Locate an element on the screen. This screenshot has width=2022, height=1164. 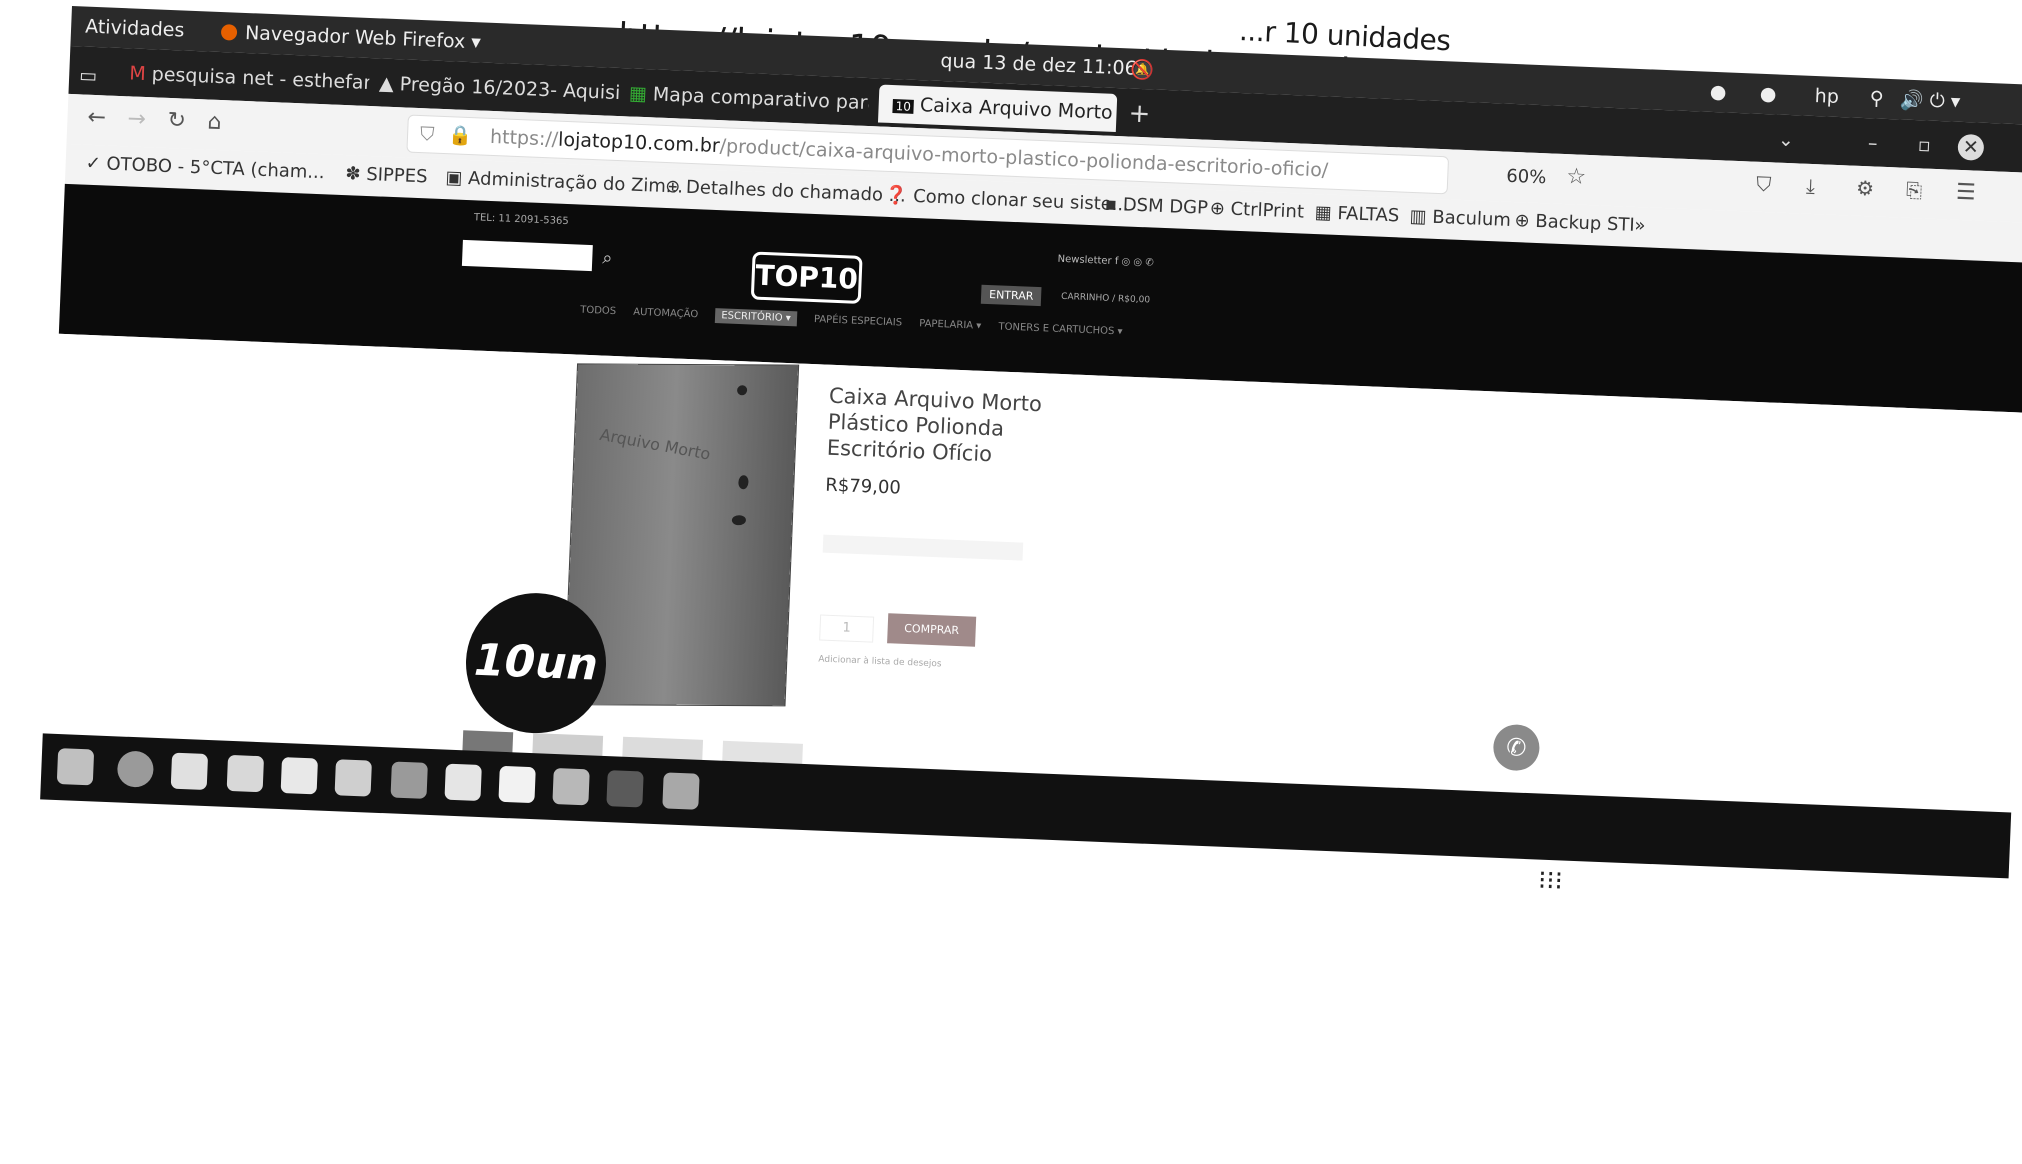
menu-item: TONERS E CARTUCHOS ▾ is located at coordinates (1060, 329).